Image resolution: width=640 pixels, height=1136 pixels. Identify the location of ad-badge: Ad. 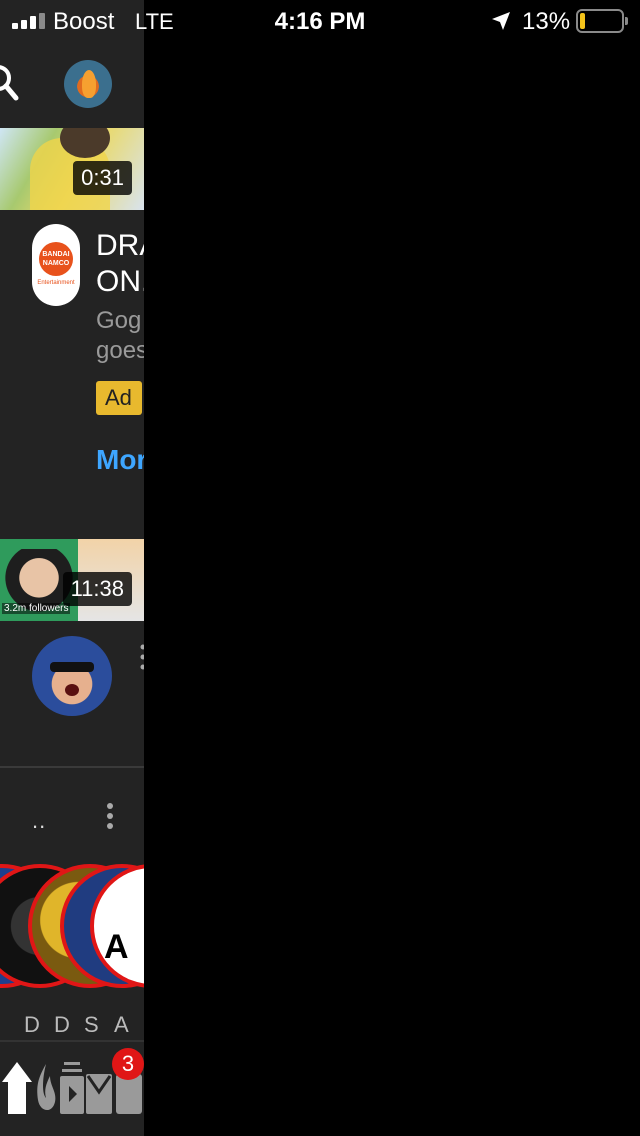
(119, 398).